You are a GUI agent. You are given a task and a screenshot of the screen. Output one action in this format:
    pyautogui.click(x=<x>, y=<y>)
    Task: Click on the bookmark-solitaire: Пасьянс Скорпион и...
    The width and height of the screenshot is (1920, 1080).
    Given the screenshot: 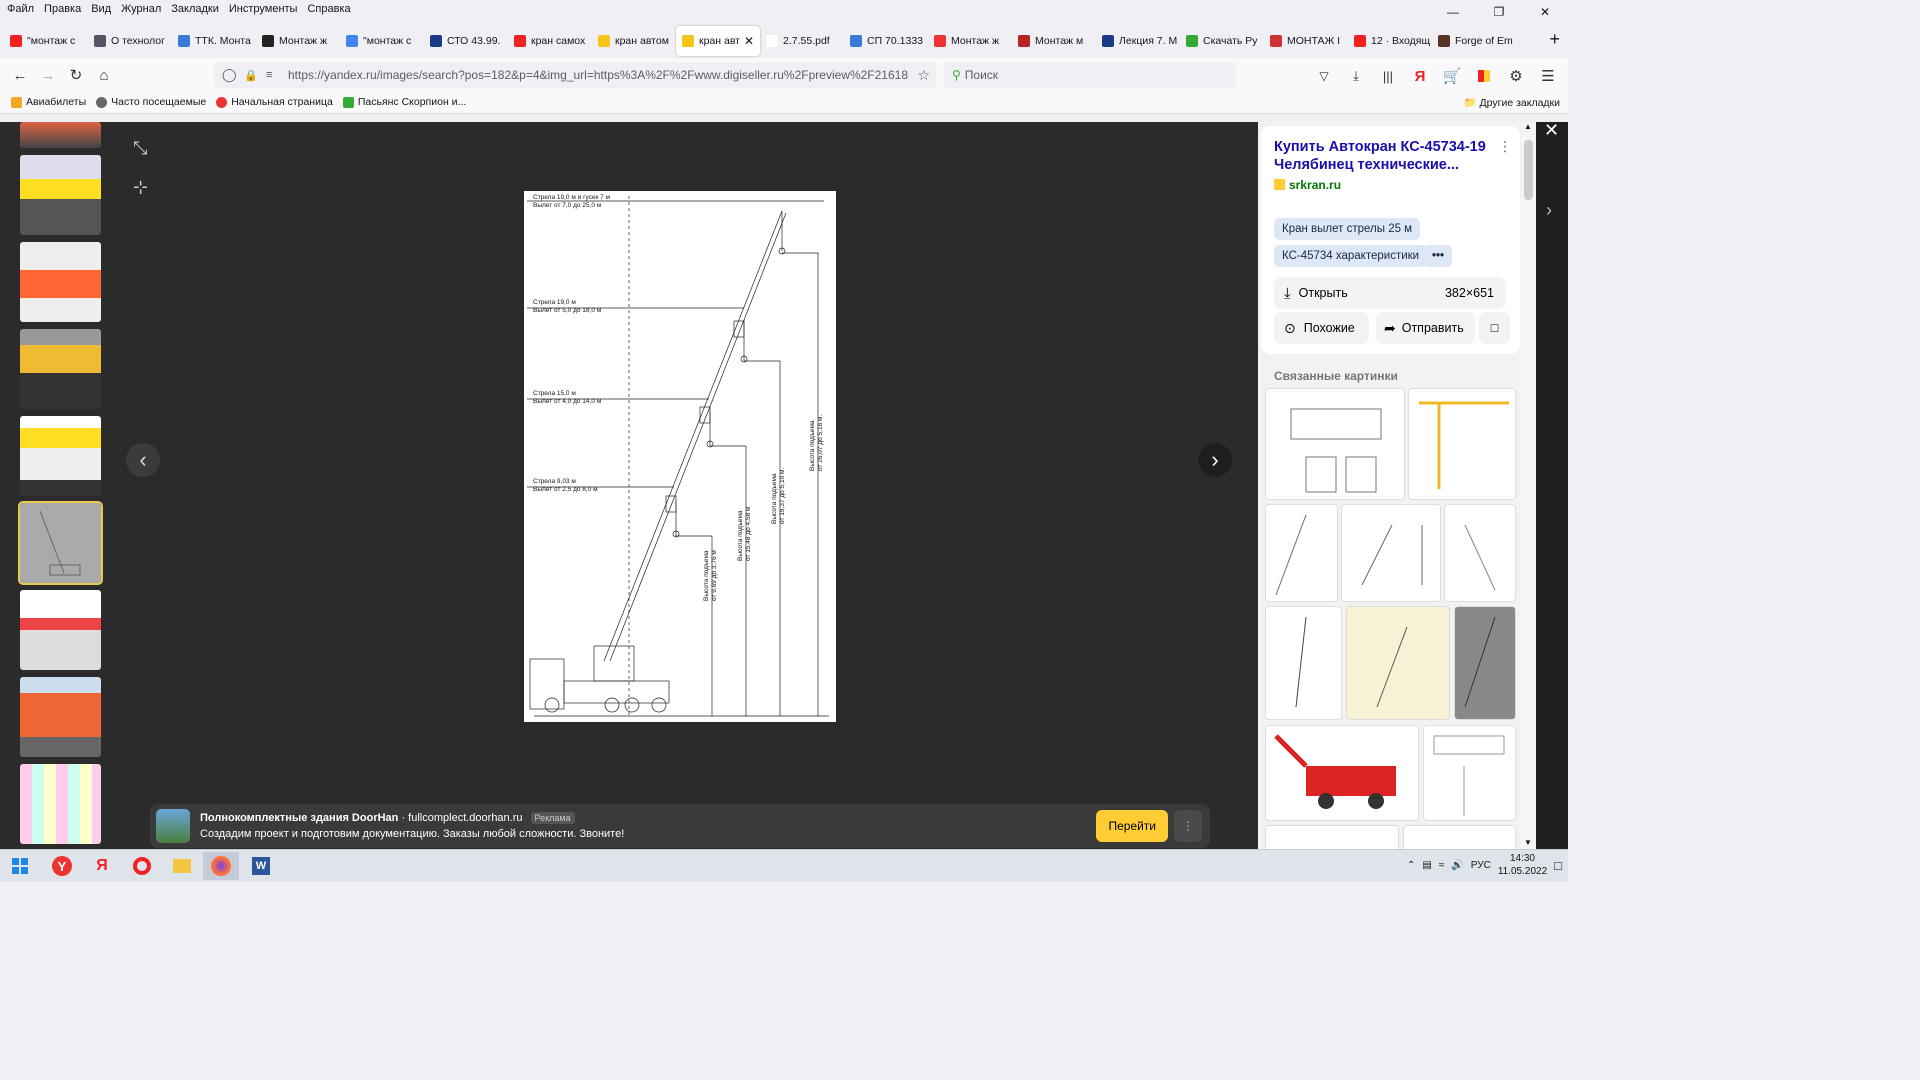 What is the action you would take?
    pyautogui.click(x=404, y=102)
    